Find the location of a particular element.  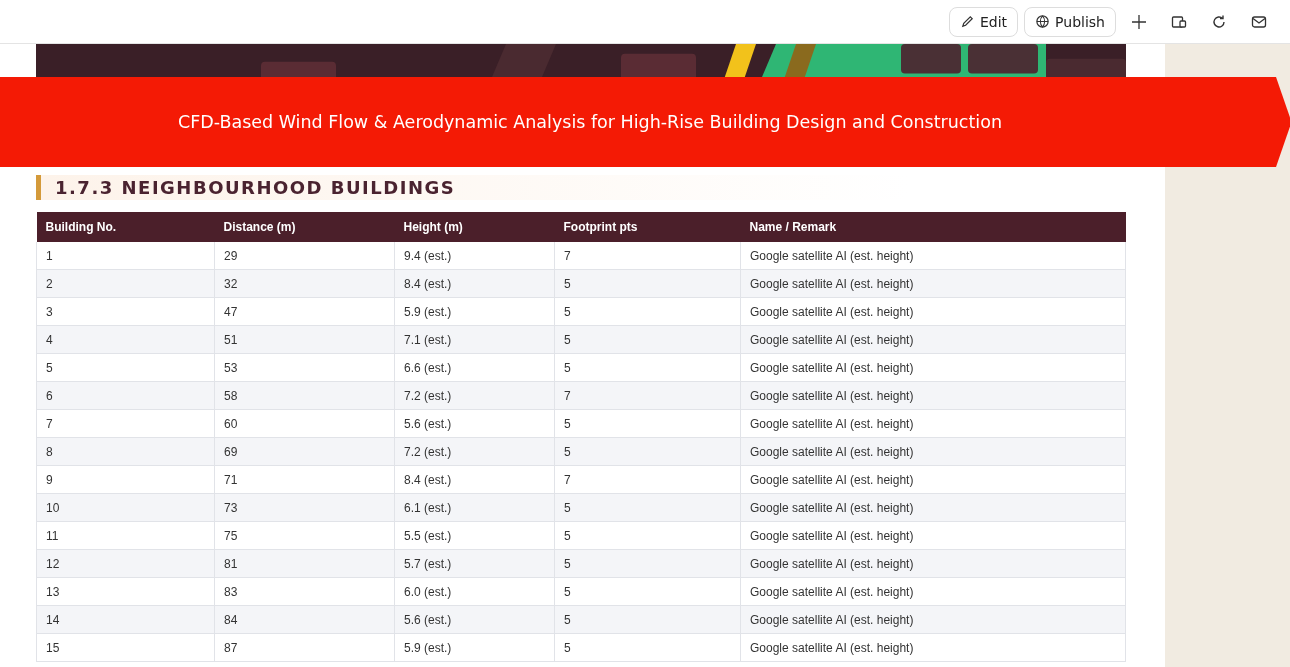

table-cell: 6.6 (est.) is located at coordinates (474, 367).